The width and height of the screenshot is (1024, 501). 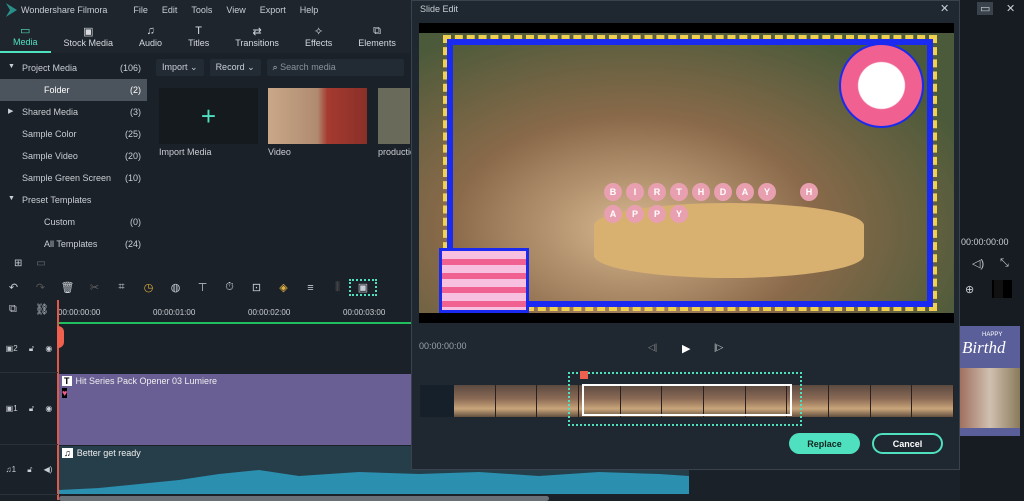 What do you see at coordinates (256, 287) in the screenshot?
I see `fit-icon: ⊡` at bounding box center [256, 287].